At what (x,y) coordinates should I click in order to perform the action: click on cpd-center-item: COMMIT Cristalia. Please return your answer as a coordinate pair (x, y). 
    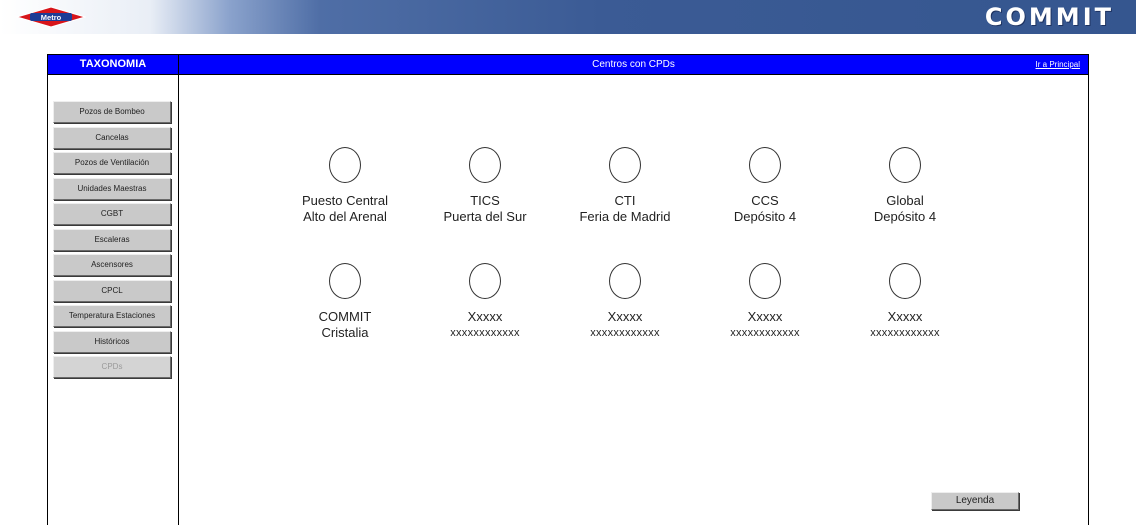
    Looking at the image, I should click on (345, 302).